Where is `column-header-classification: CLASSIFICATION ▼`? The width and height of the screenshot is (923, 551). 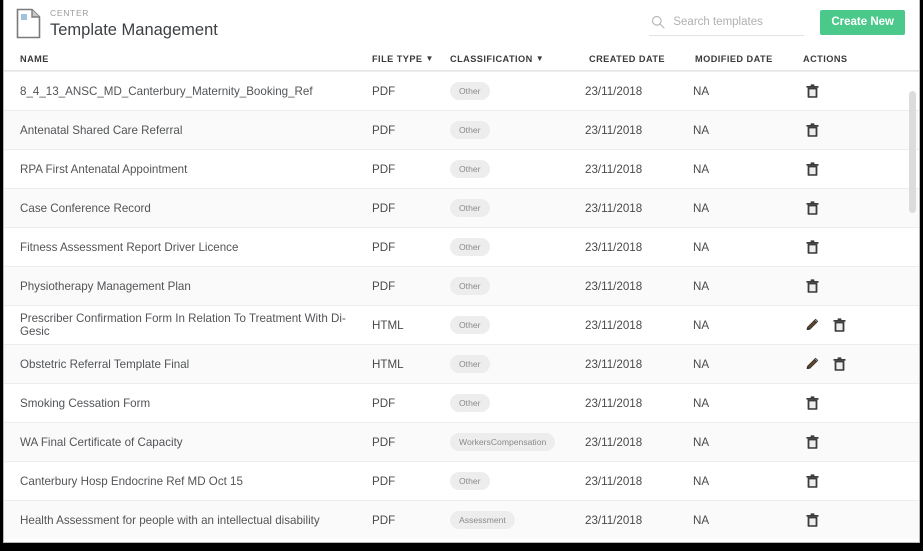
column-header-classification: CLASSIFICATION ▼ is located at coordinates (517, 59).